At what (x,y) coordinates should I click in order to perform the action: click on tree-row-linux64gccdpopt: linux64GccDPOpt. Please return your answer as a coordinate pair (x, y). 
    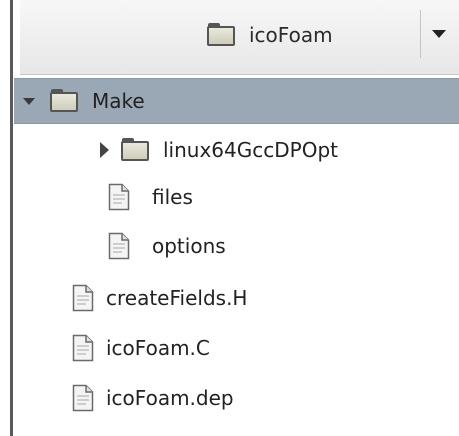
    Looking at the image, I should click on (219, 150).